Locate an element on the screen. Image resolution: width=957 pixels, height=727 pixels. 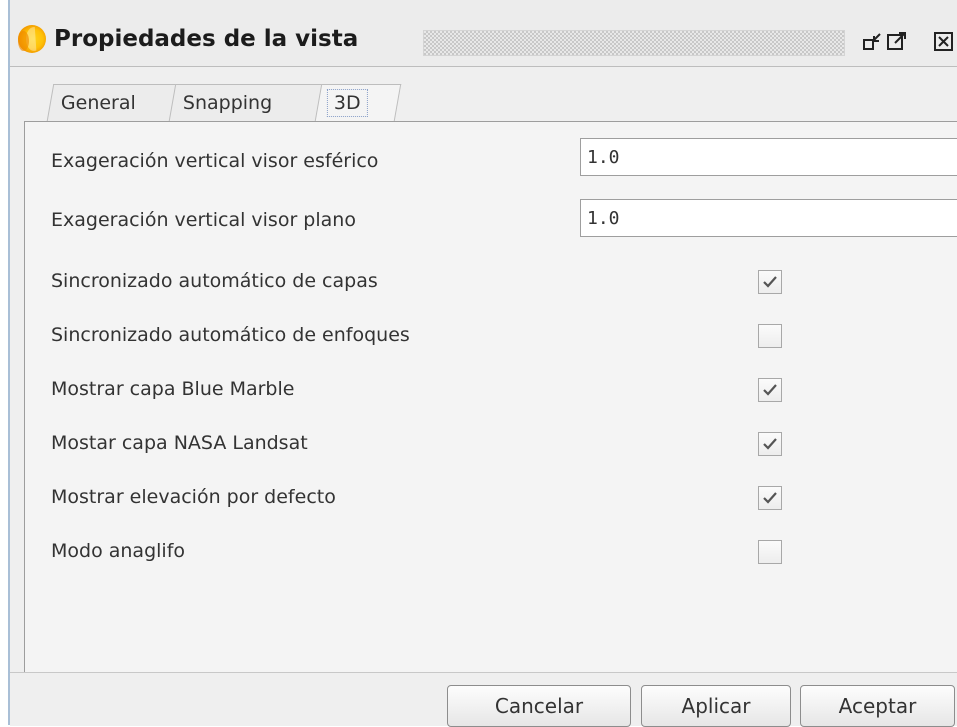
tab-bar: General Snapping 3D is located at coordinates (489, 103).